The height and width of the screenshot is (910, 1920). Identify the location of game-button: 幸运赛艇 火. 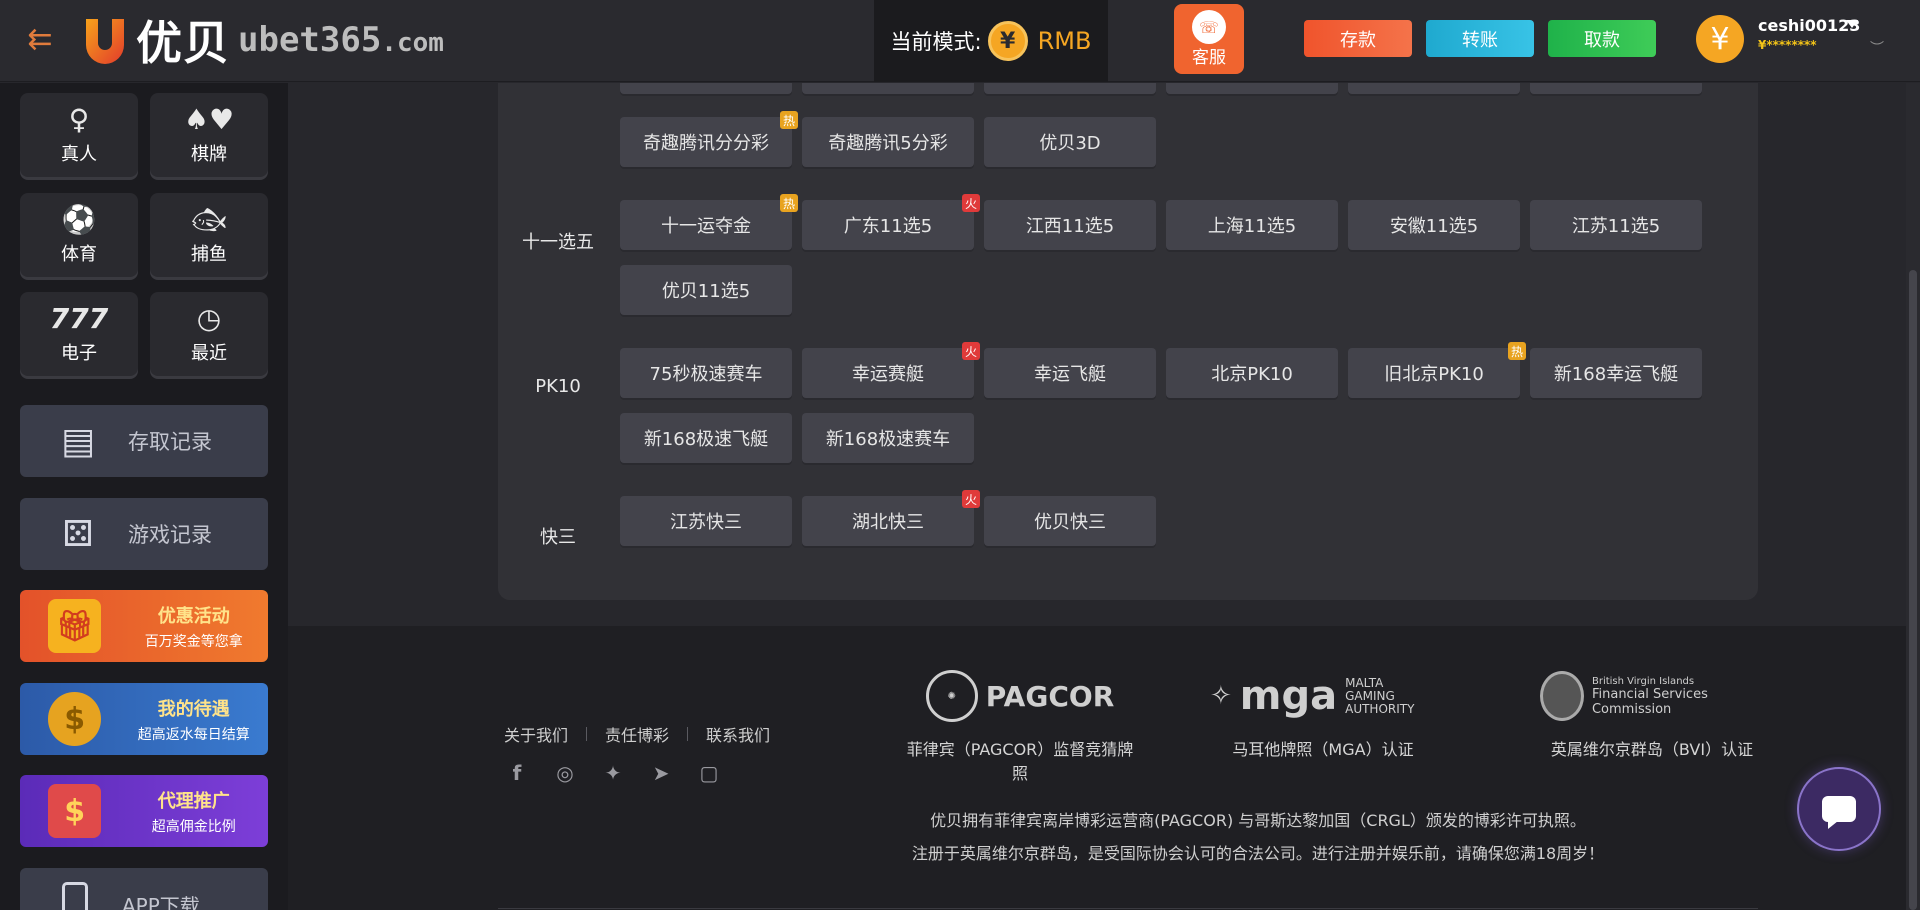
(891, 370).